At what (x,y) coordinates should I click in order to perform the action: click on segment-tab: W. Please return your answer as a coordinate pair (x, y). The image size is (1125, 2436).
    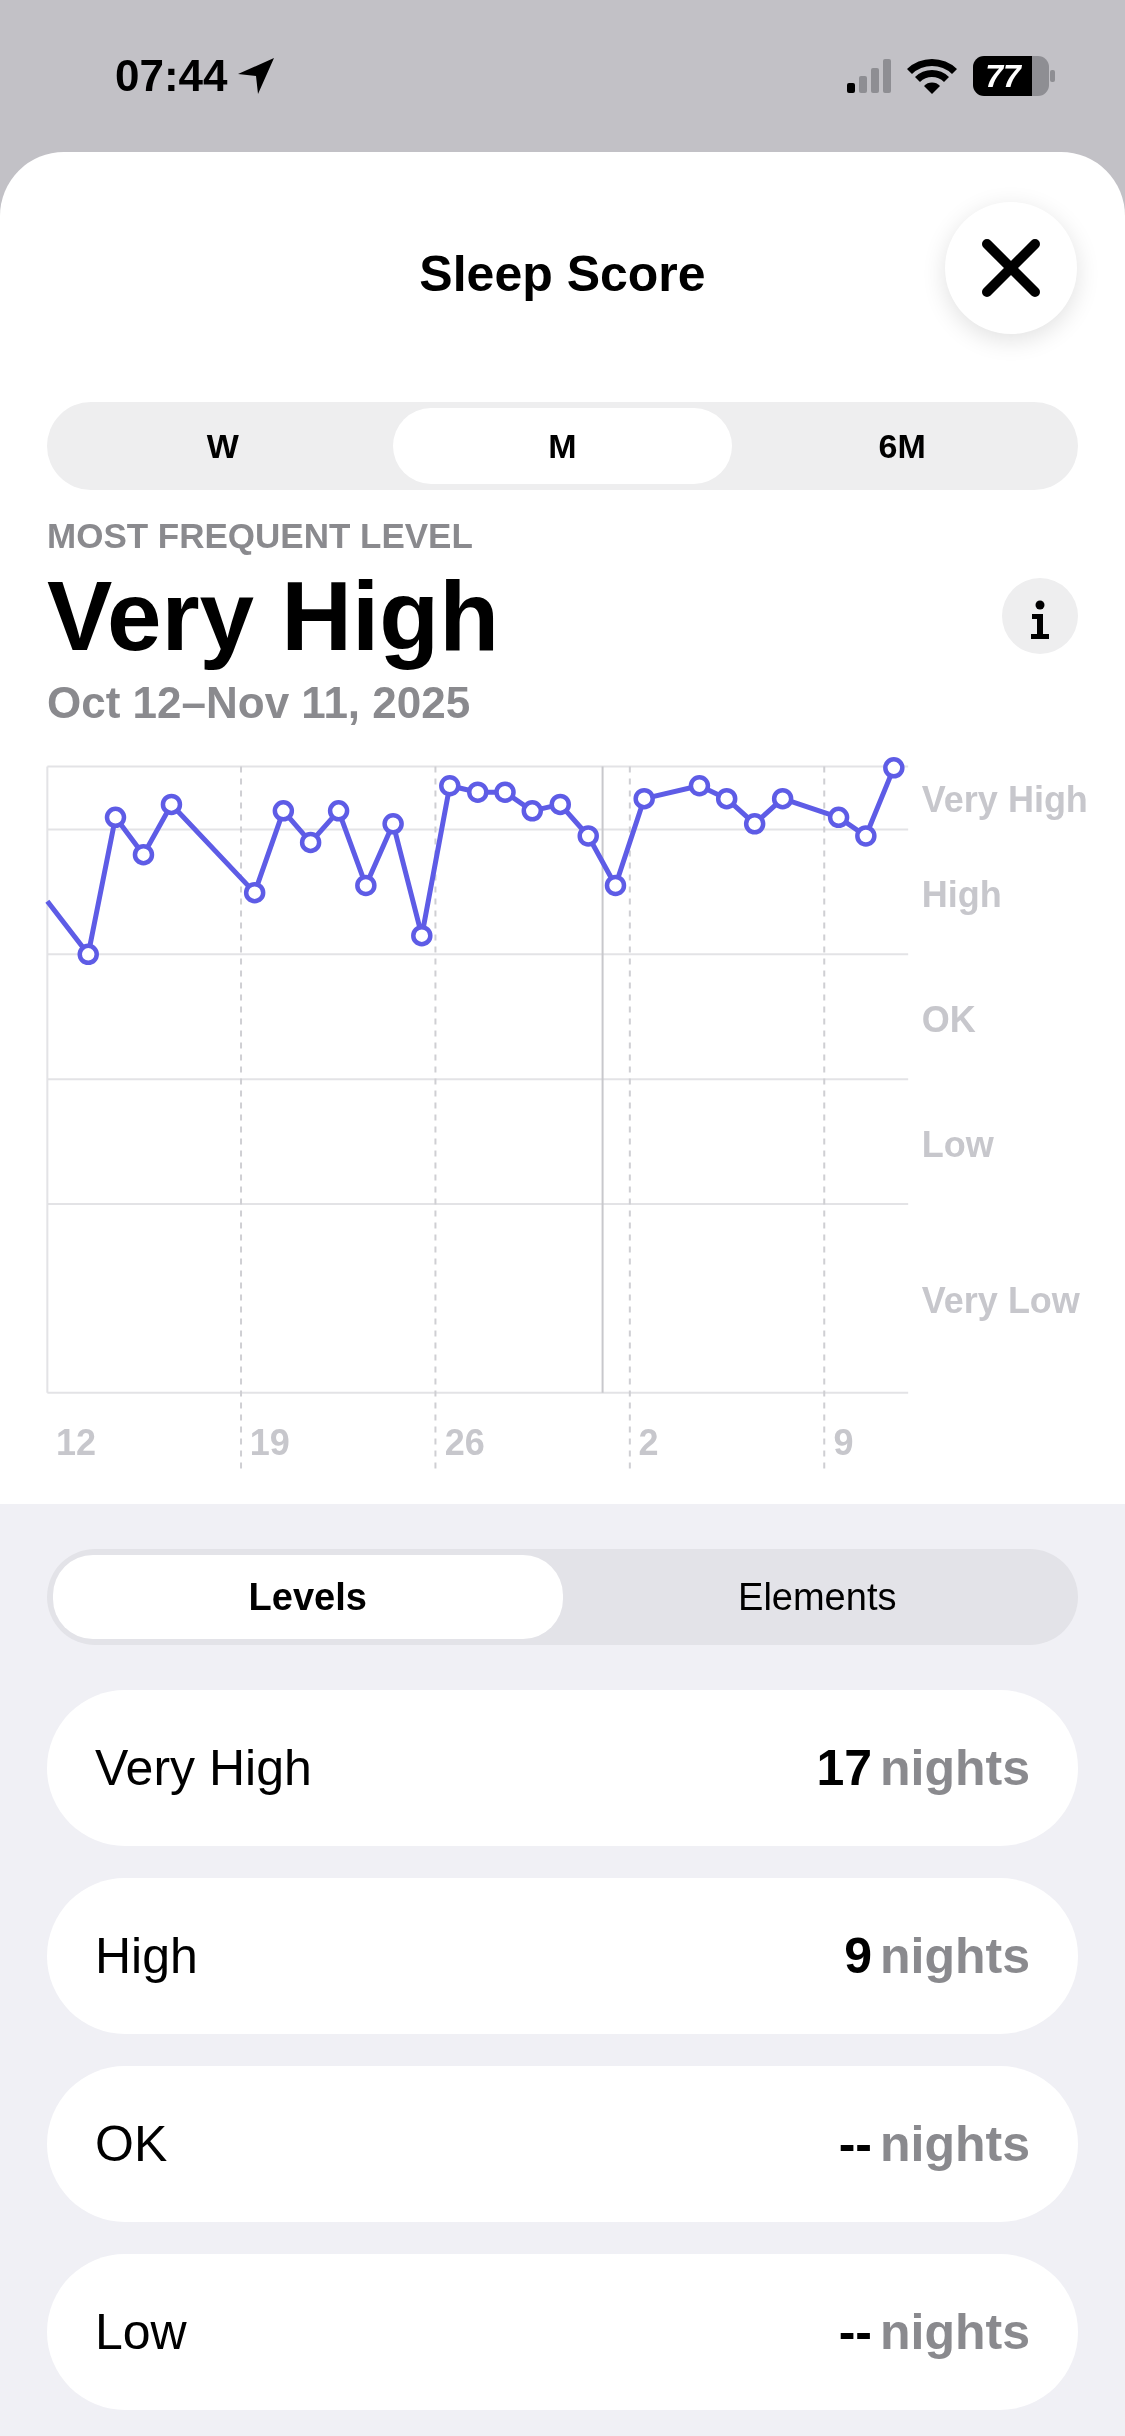
    Looking at the image, I should click on (223, 446).